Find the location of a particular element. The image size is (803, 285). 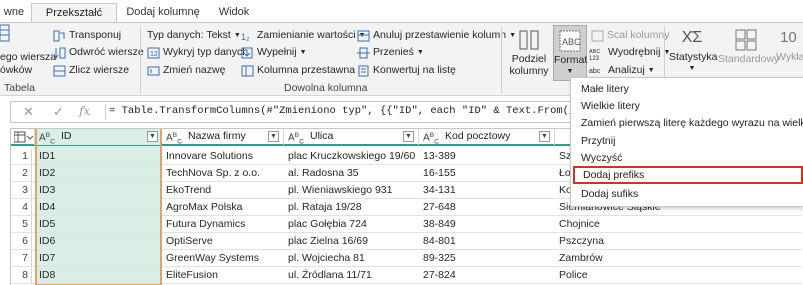

column-header-nazwa-firmy: ABC Nazwa firmy ▼ is located at coordinates (223, 137).